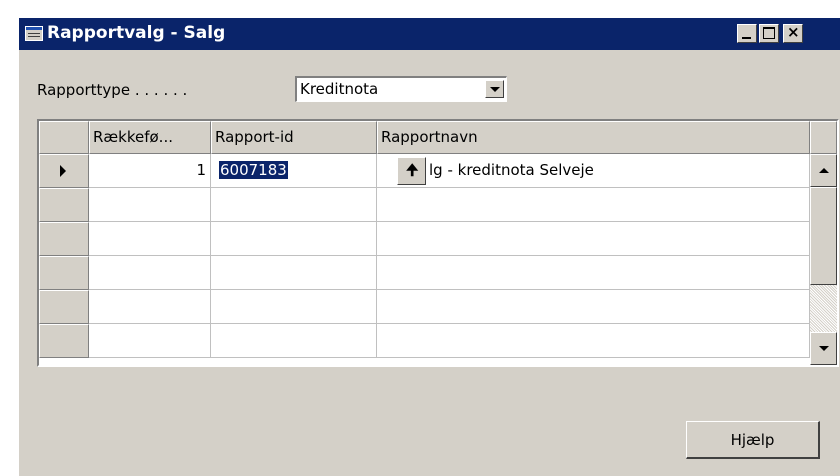 The width and height of the screenshot is (840, 476). What do you see at coordinates (150, 171) in the screenshot?
I see `table-cell-sequence: 1` at bounding box center [150, 171].